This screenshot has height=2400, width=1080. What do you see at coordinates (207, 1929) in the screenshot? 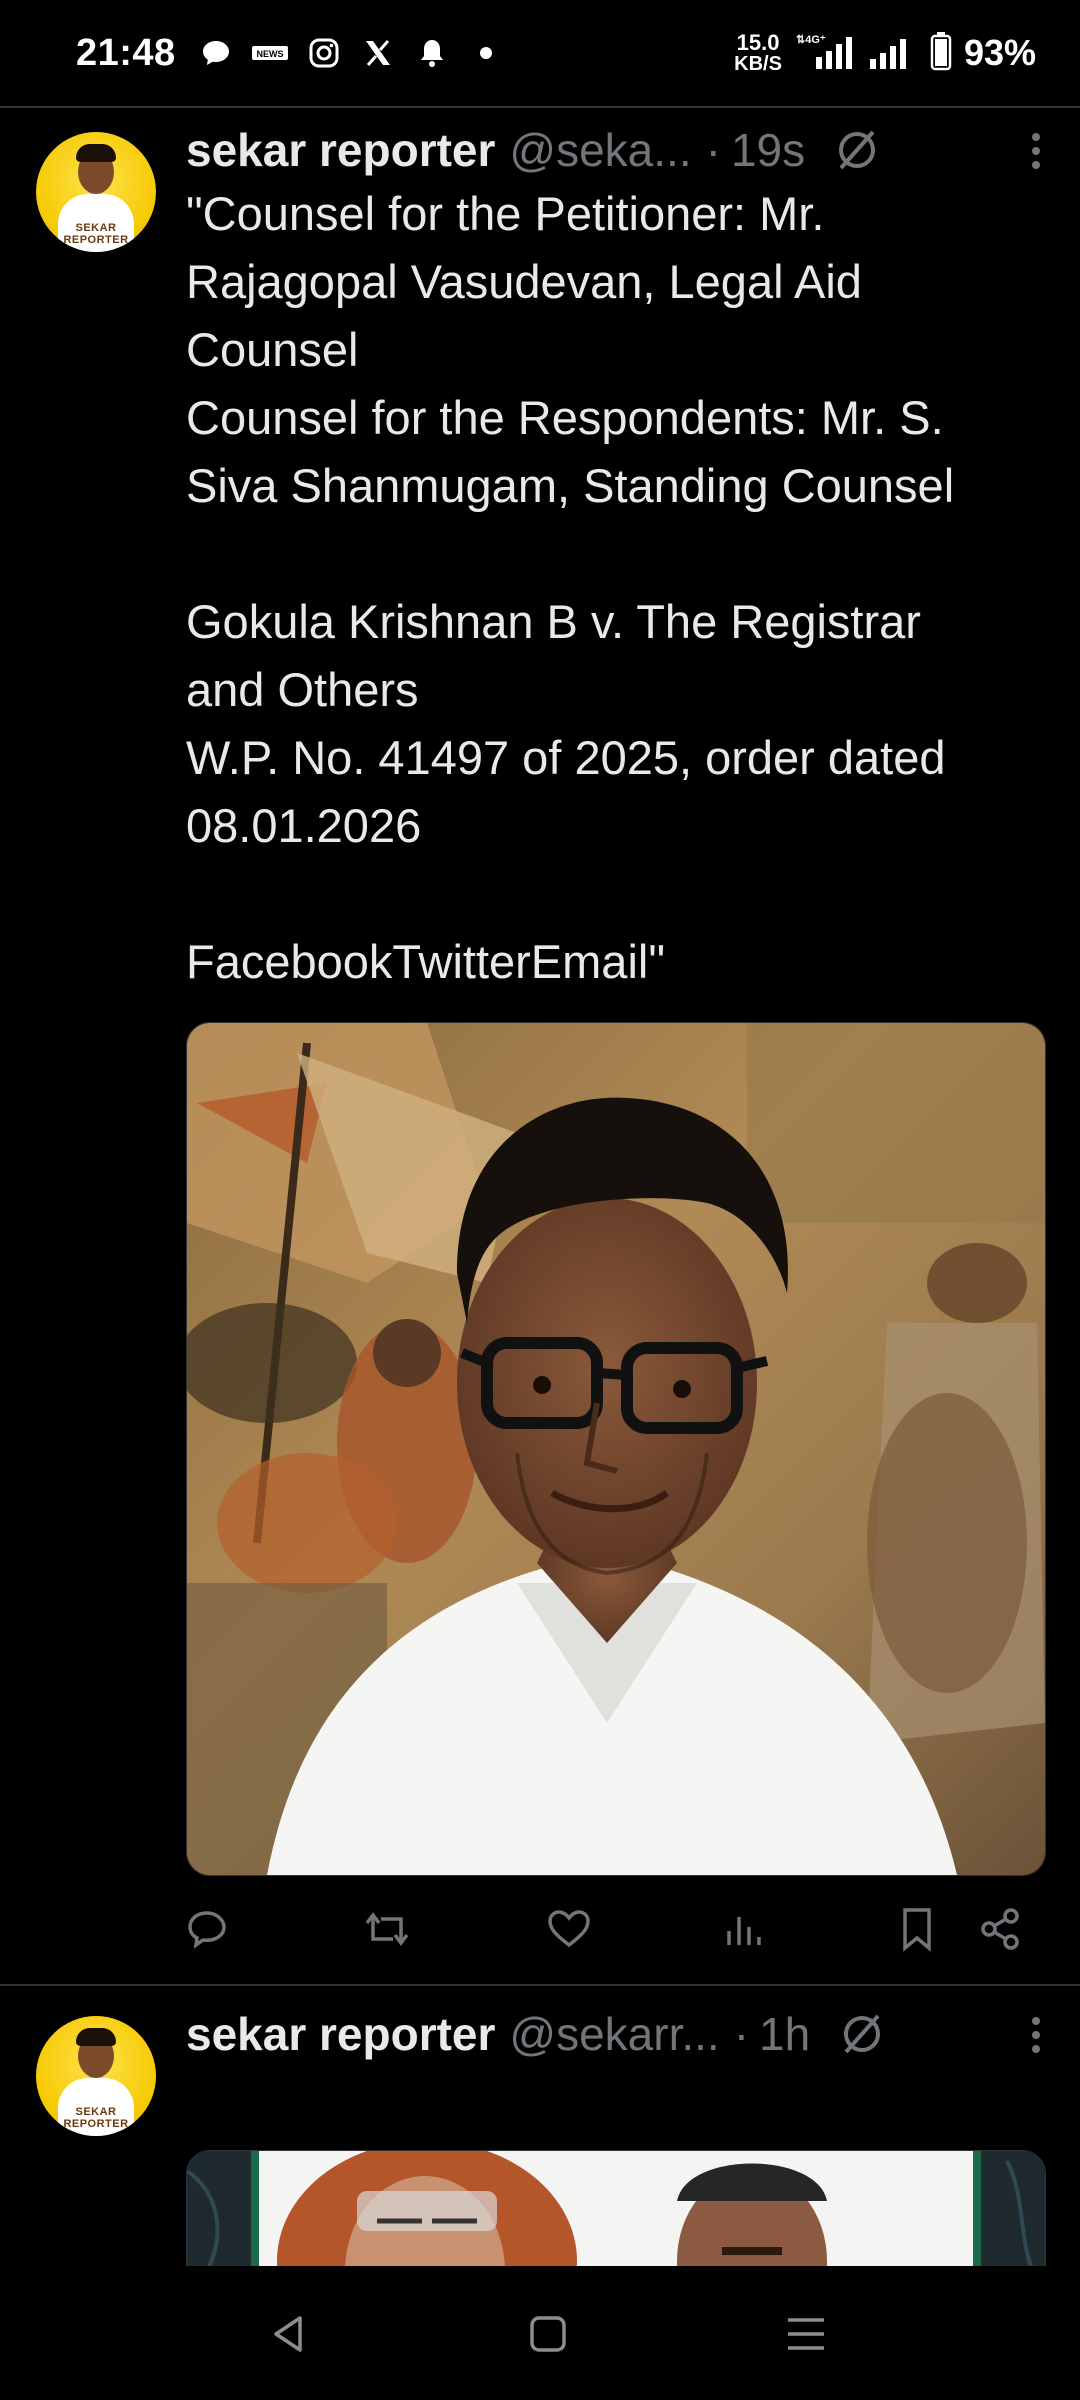
I see `reply-icon` at bounding box center [207, 1929].